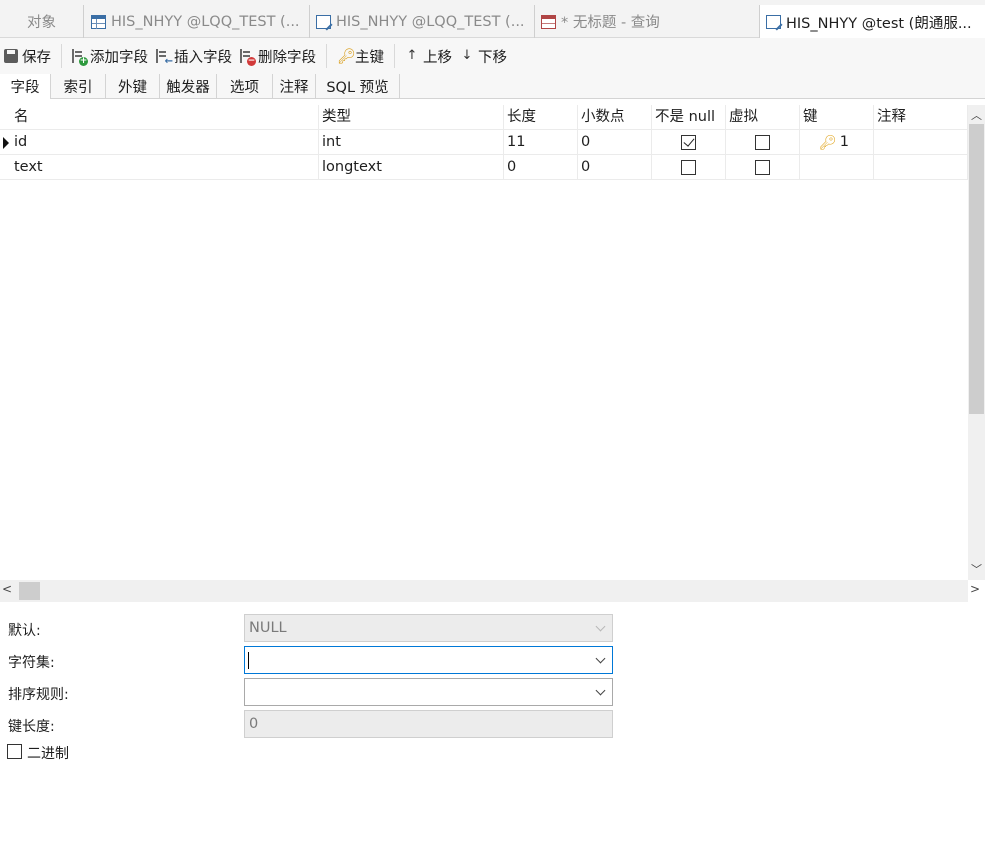  Describe the element at coordinates (490, 591) in the screenshot. I see `horizontal-scrollbar: < >` at that location.